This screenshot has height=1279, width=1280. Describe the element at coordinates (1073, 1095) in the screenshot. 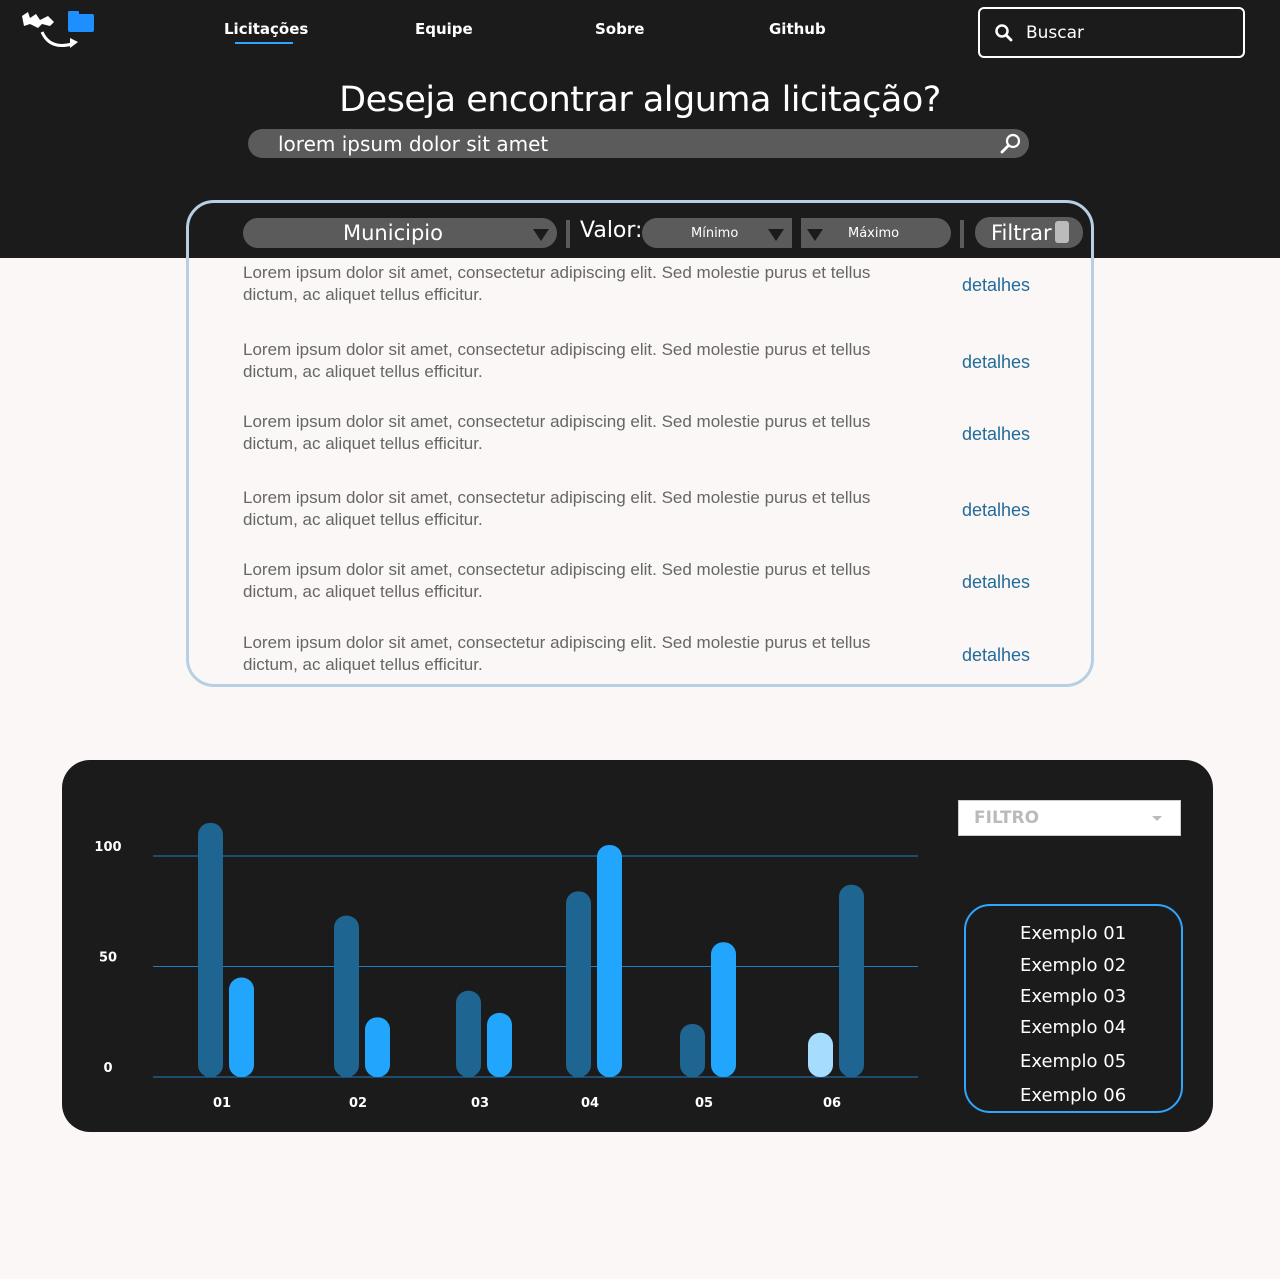

I see `legend-item: Exemplo 06` at that location.